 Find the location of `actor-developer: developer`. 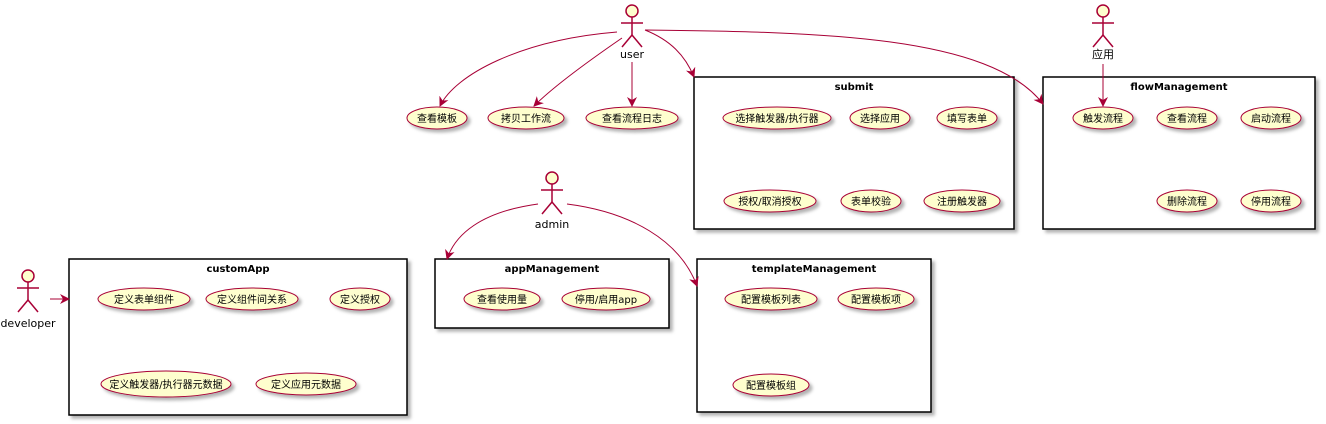

actor-developer: developer is located at coordinates (28, 299).